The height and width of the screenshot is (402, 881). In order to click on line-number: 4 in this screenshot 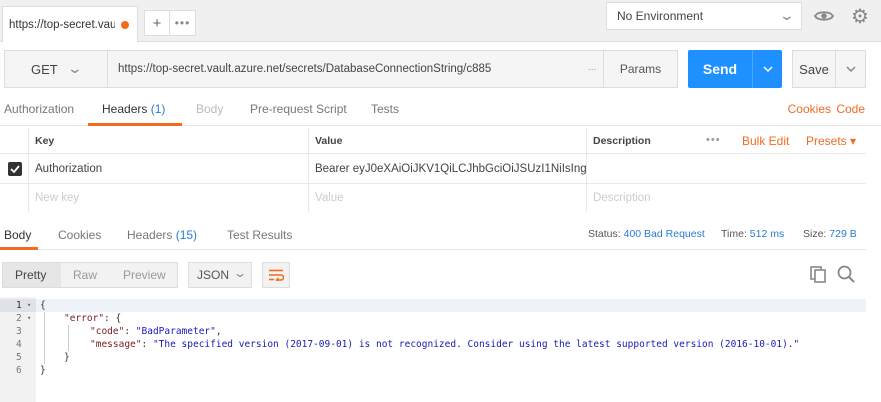, I will do `click(19, 344)`.